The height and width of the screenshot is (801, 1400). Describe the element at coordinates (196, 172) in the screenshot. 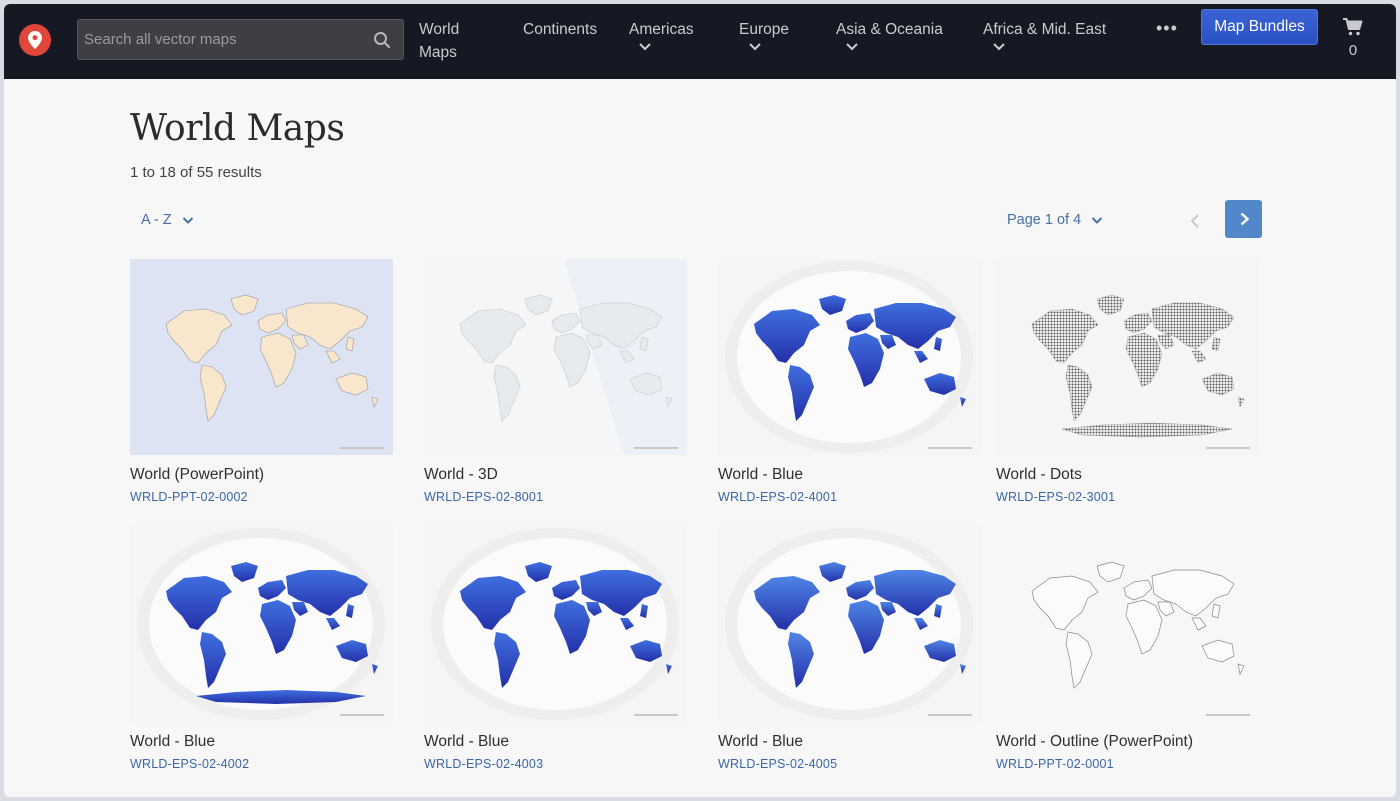

I see `results-count: 1 to 18 of 55 results` at that location.